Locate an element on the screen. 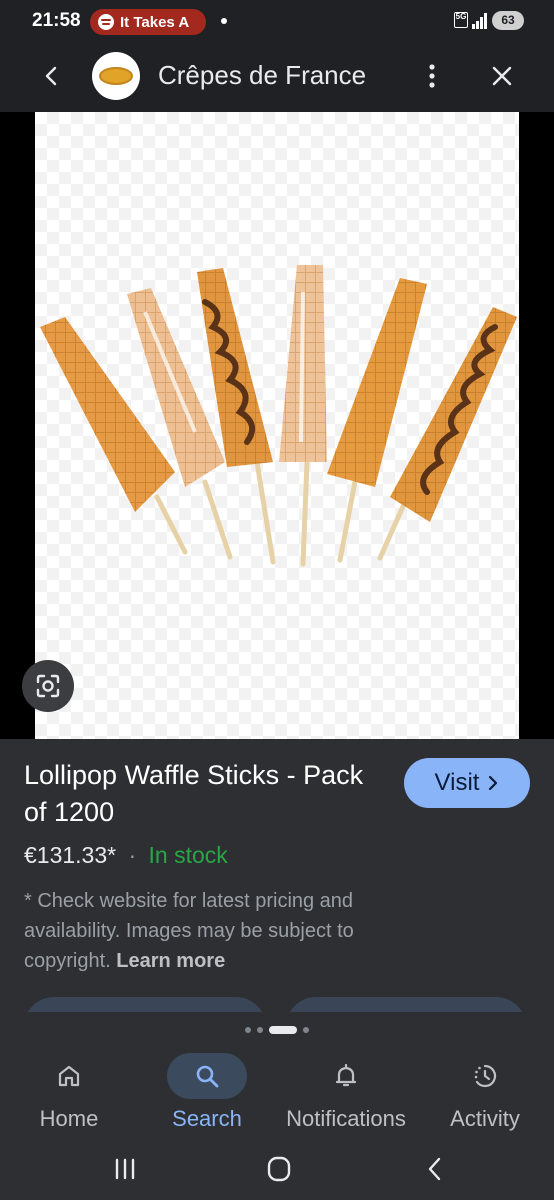 The width and height of the screenshot is (554, 1200). nav-search-label: Search is located at coordinates (207, 1118).